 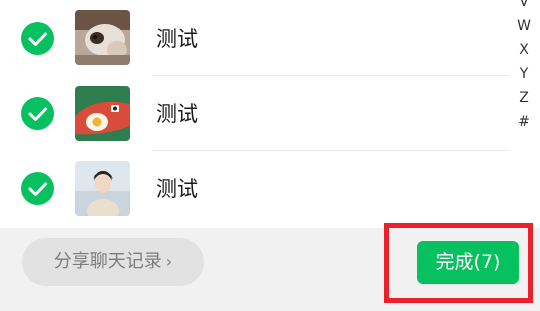 I want to click on done-button: 完成(7), so click(x=468, y=262).